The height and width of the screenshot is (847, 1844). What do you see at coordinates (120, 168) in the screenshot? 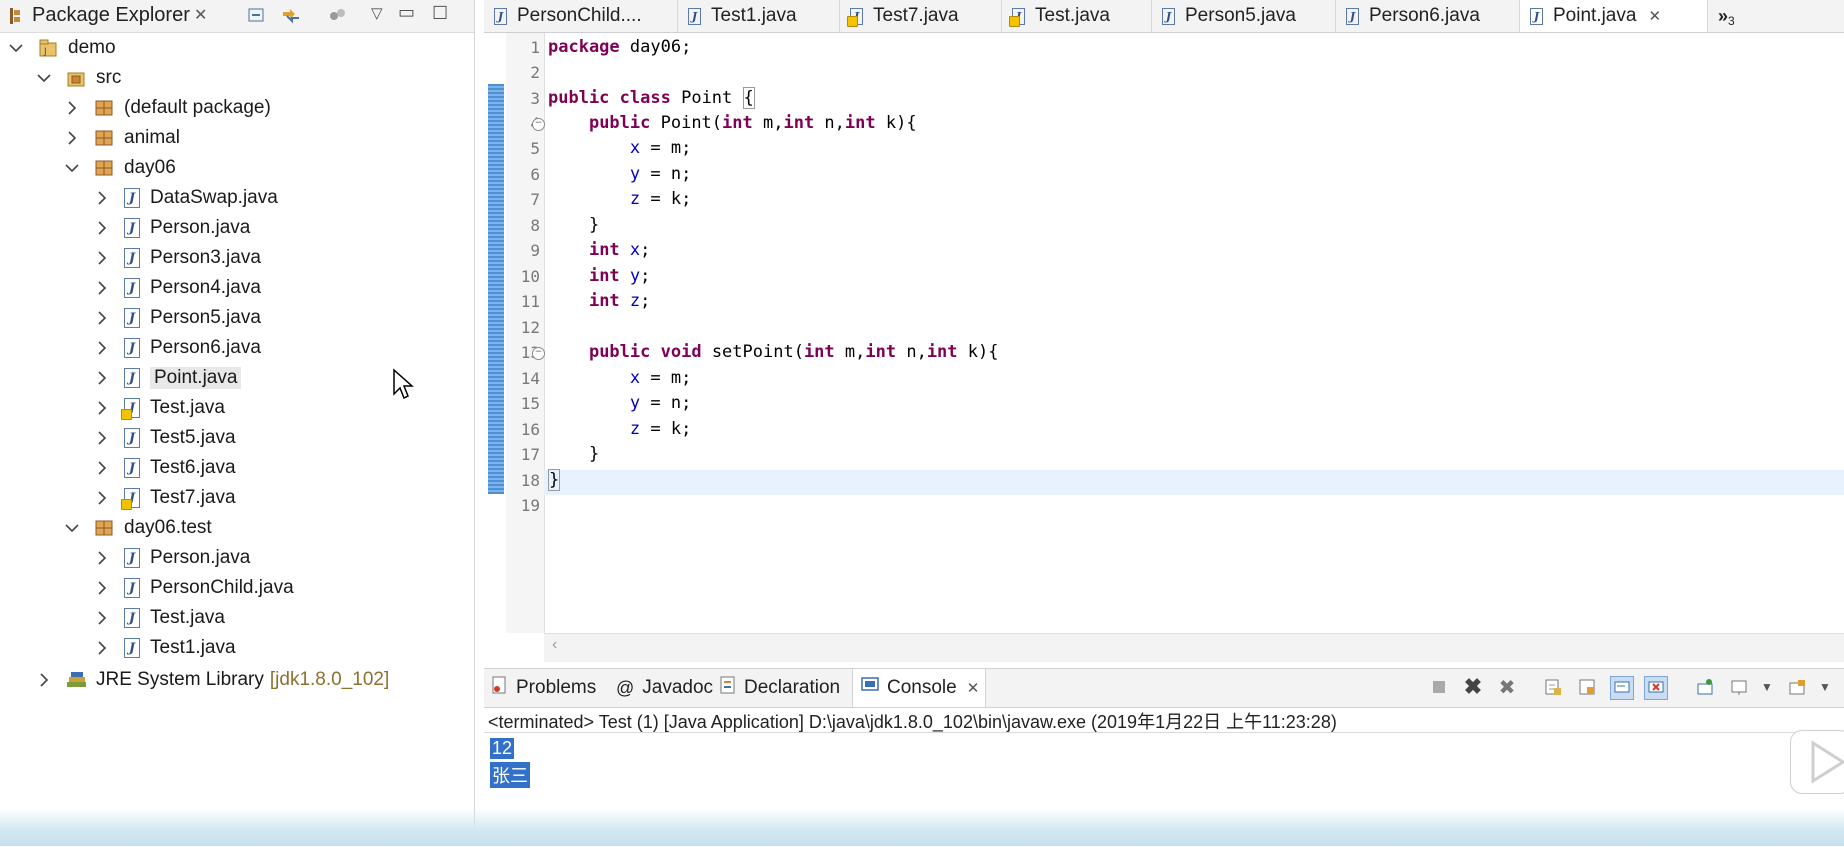
I see `tree-item-day06: day06` at bounding box center [120, 168].